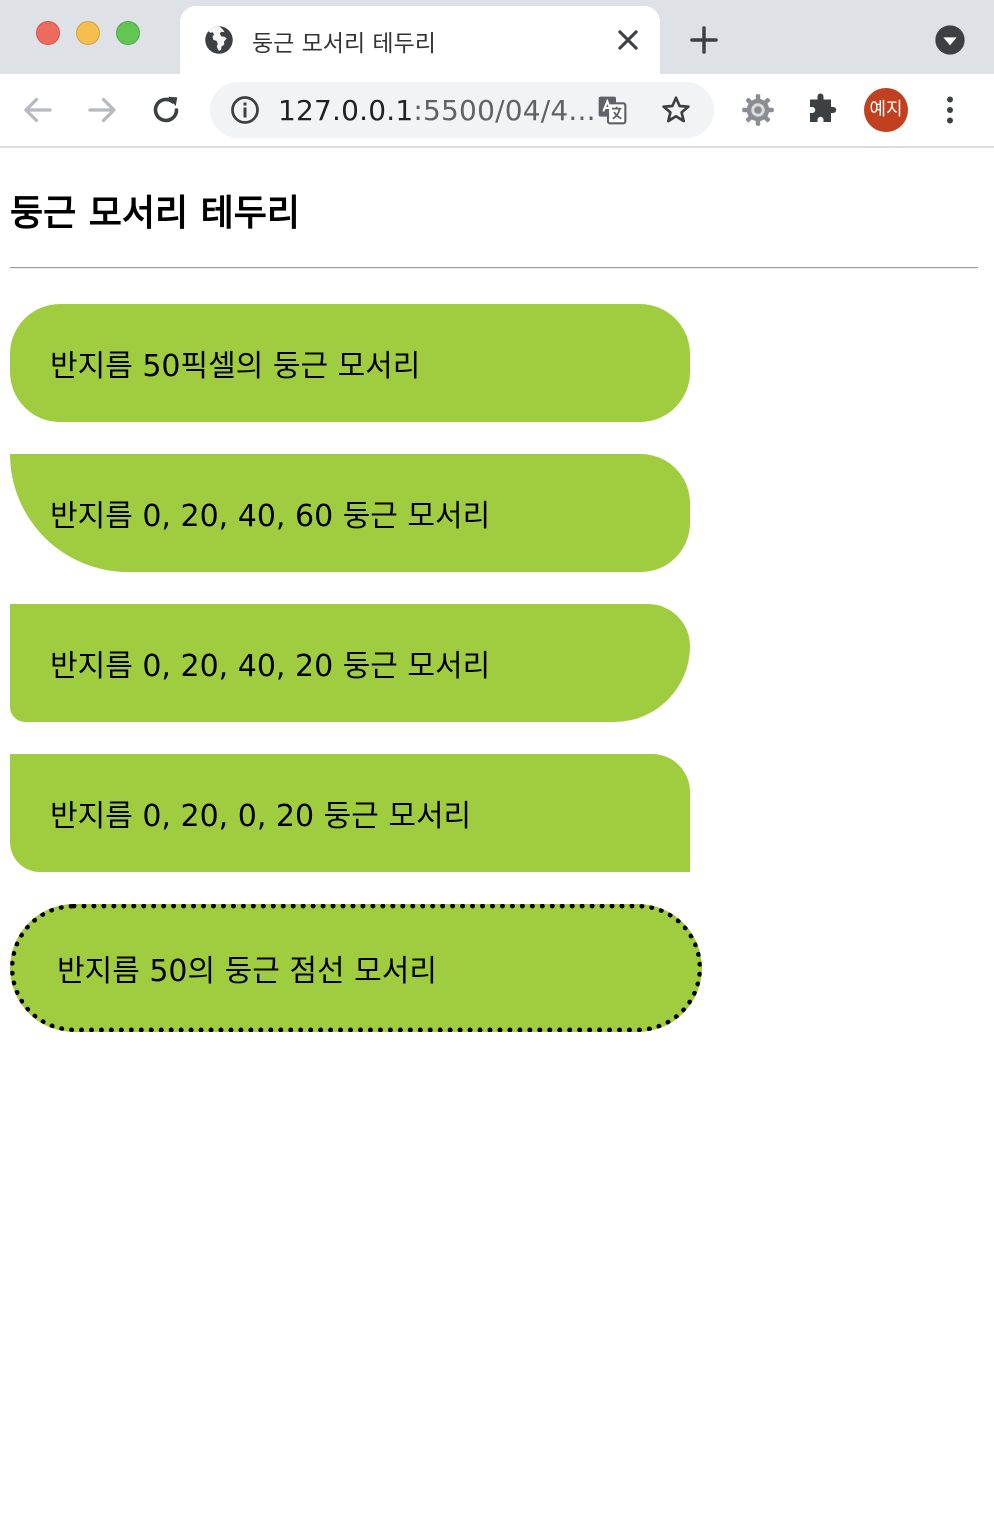 The image size is (994, 1516). Describe the element at coordinates (245, 110) in the screenshot. I see `info-icon` at that location.